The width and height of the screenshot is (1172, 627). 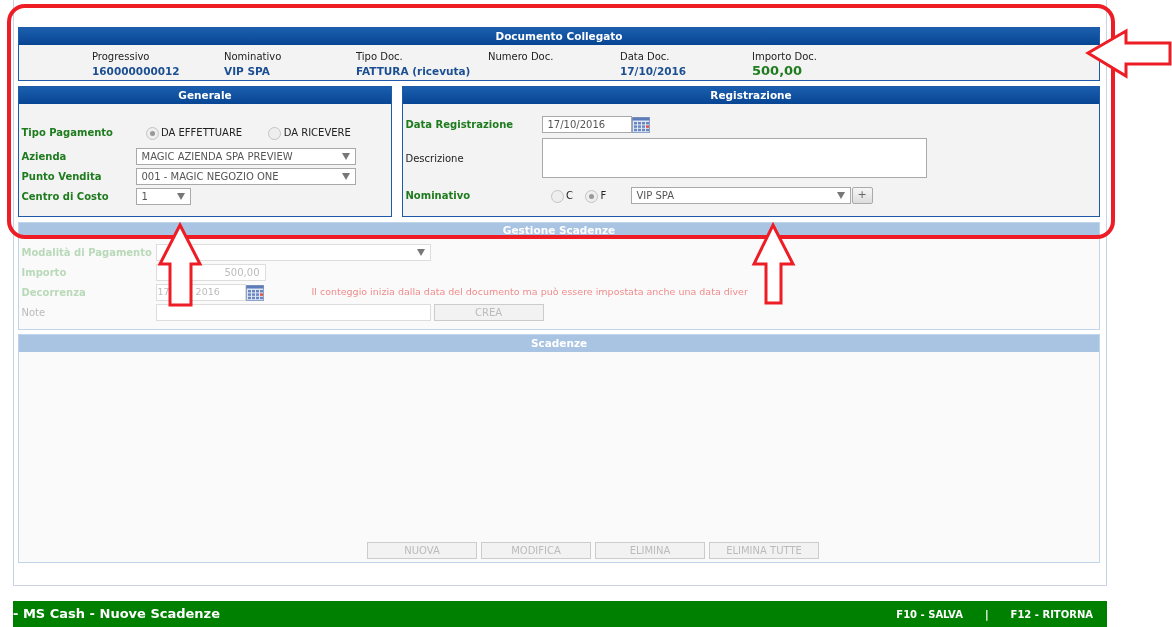 What do you see at coordinates (207, 291) in the screenshot?
I see `field-text: 2016` at bounding box center [207, 291].